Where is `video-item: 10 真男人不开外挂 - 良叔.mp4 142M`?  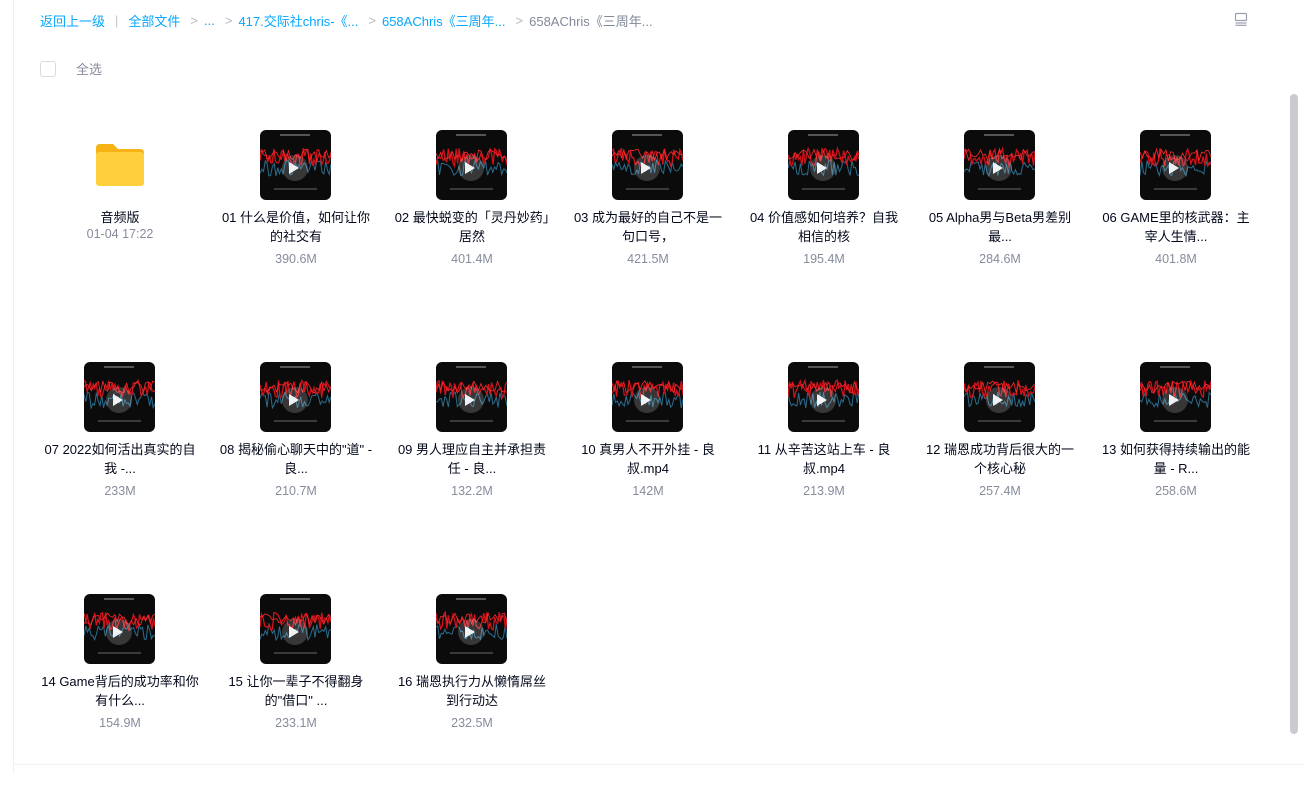 video-item: 10 真男人不开外挂 - 良叔.mp4 142M is located at coordinates (648, 462).